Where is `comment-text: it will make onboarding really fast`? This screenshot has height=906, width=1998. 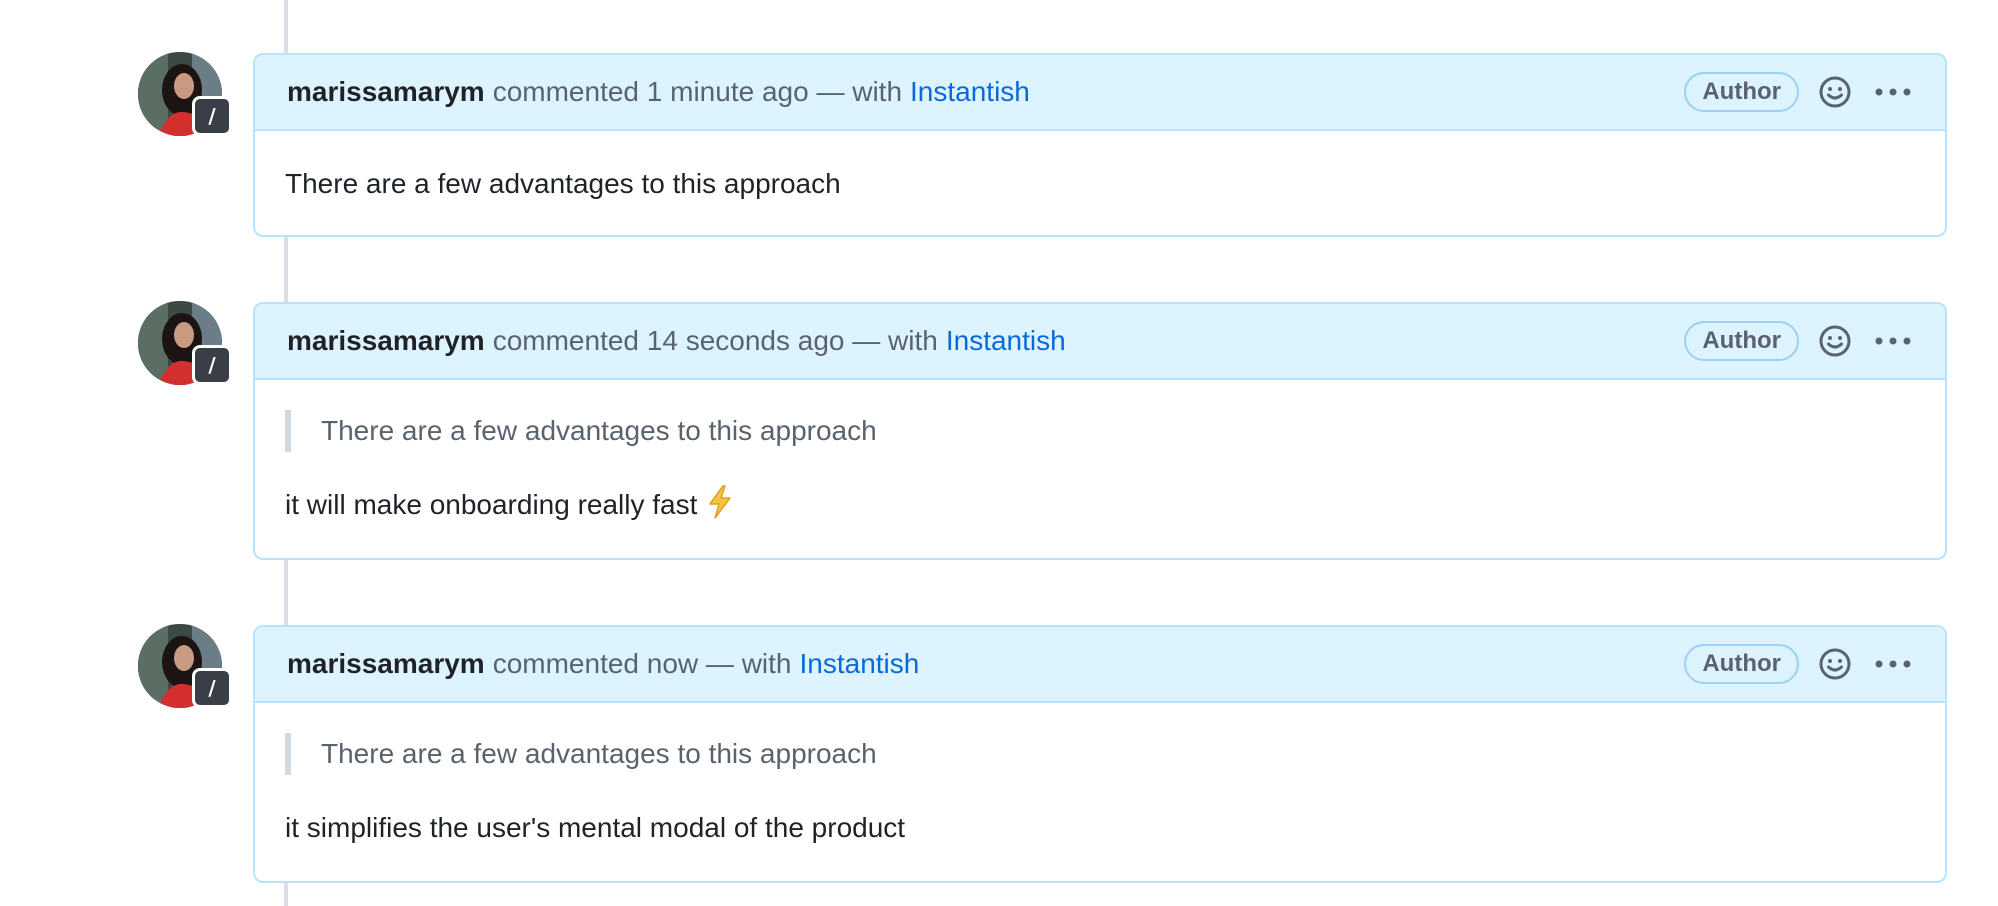
comment-text: it will make onboarding really fast is located at coordinates (491, 504).